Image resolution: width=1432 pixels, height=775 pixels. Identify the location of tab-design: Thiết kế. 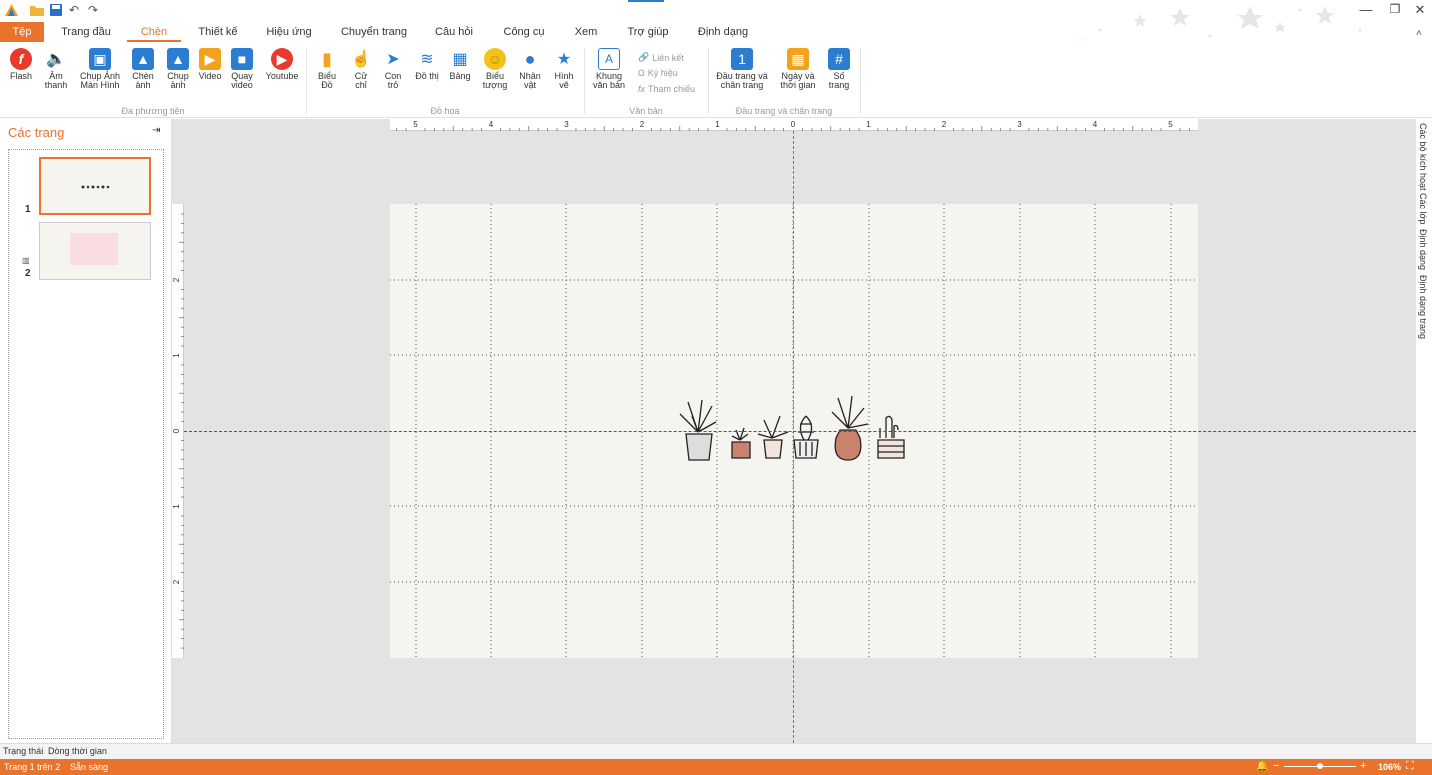
(218, 32).